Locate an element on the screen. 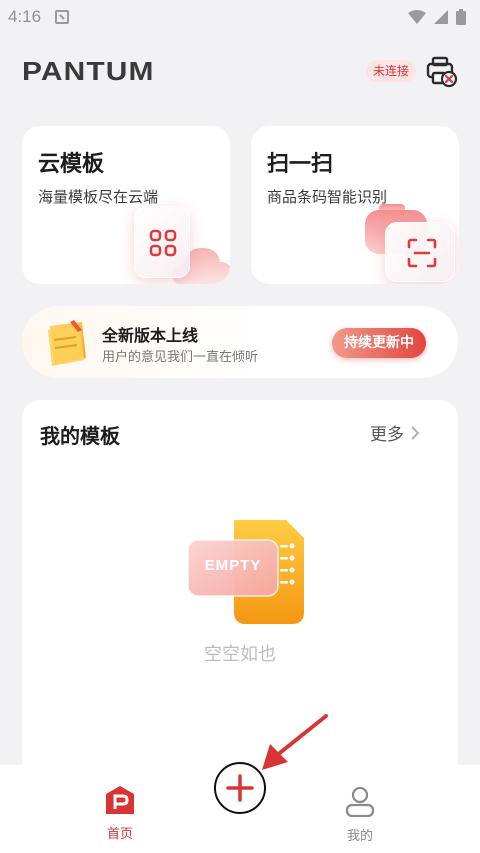  connection-status-badge: 未连接 is located at coordinates (391, 71).